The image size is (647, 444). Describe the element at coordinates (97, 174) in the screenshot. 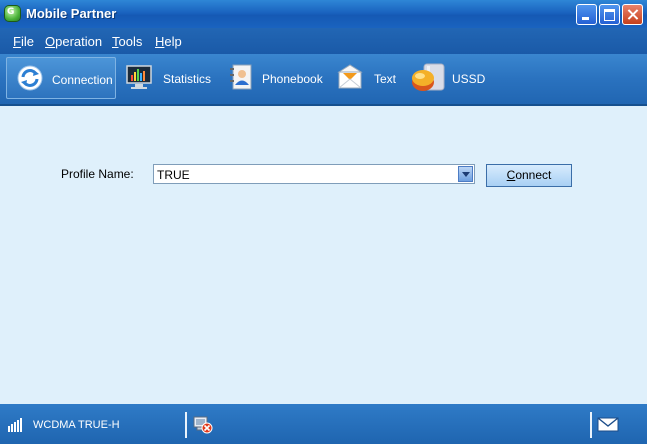

I see `profile-name-label: Profile Name:` at that location.